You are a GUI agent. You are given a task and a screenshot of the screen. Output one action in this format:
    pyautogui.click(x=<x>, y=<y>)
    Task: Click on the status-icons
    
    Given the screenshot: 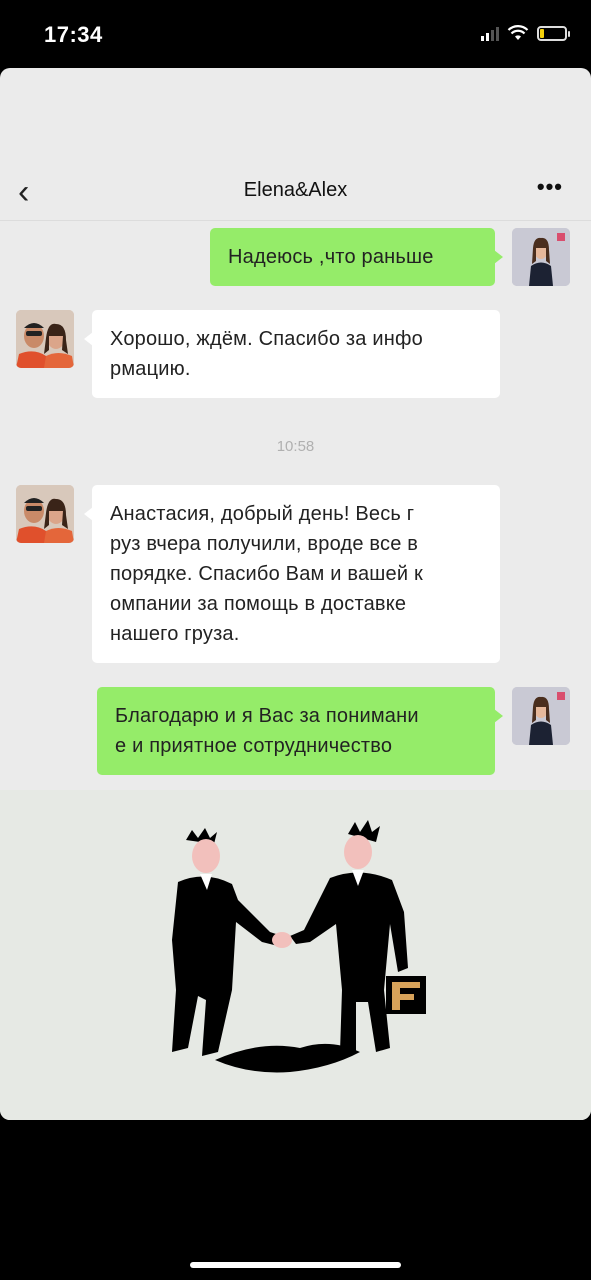 What is the action you would take?
    pyautogui.click(x=525, y=33)
    